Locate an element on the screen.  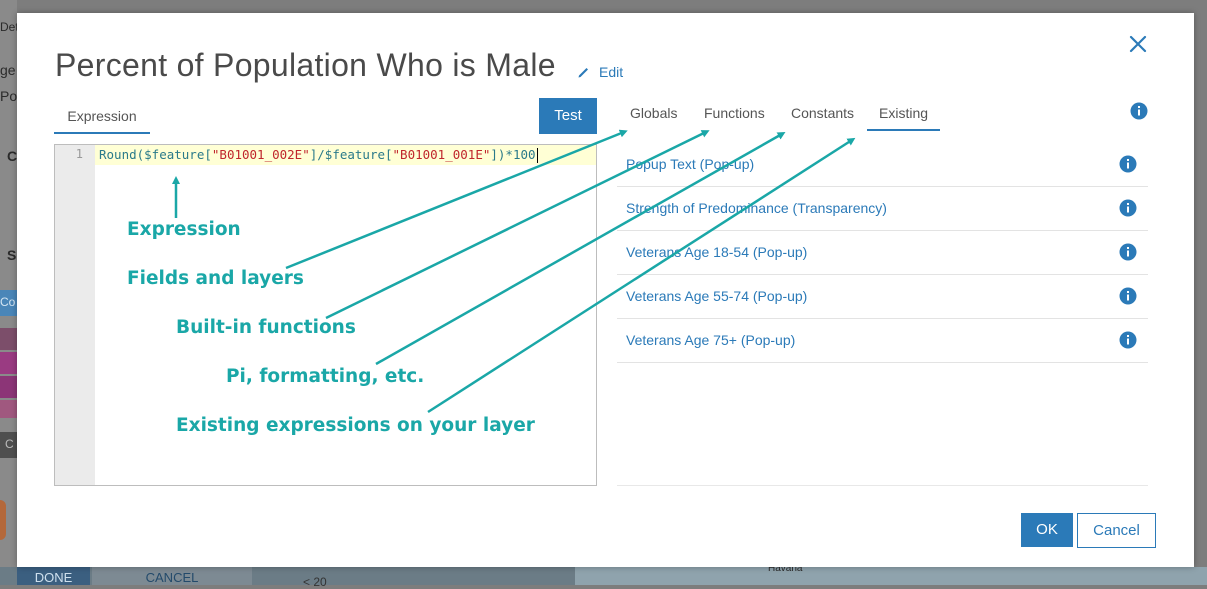
code-token: ]/ is located at coordinates (317, 154).